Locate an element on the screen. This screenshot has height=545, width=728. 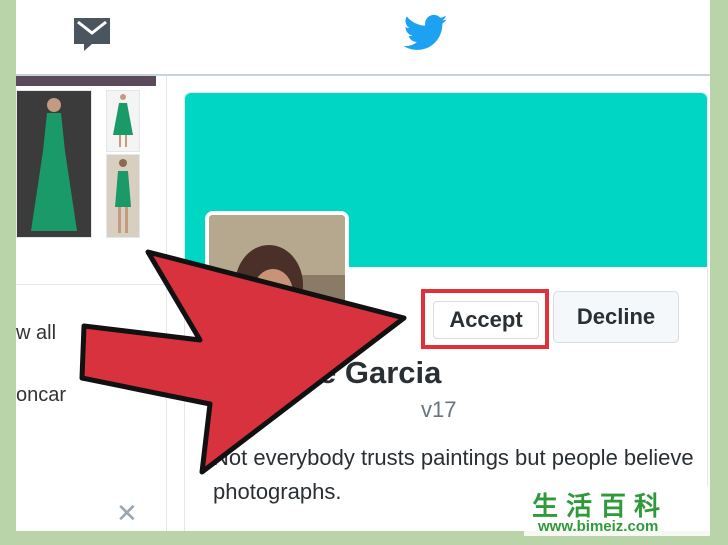
suggested-handle-link: oncar is located at coordinates (41, 395).